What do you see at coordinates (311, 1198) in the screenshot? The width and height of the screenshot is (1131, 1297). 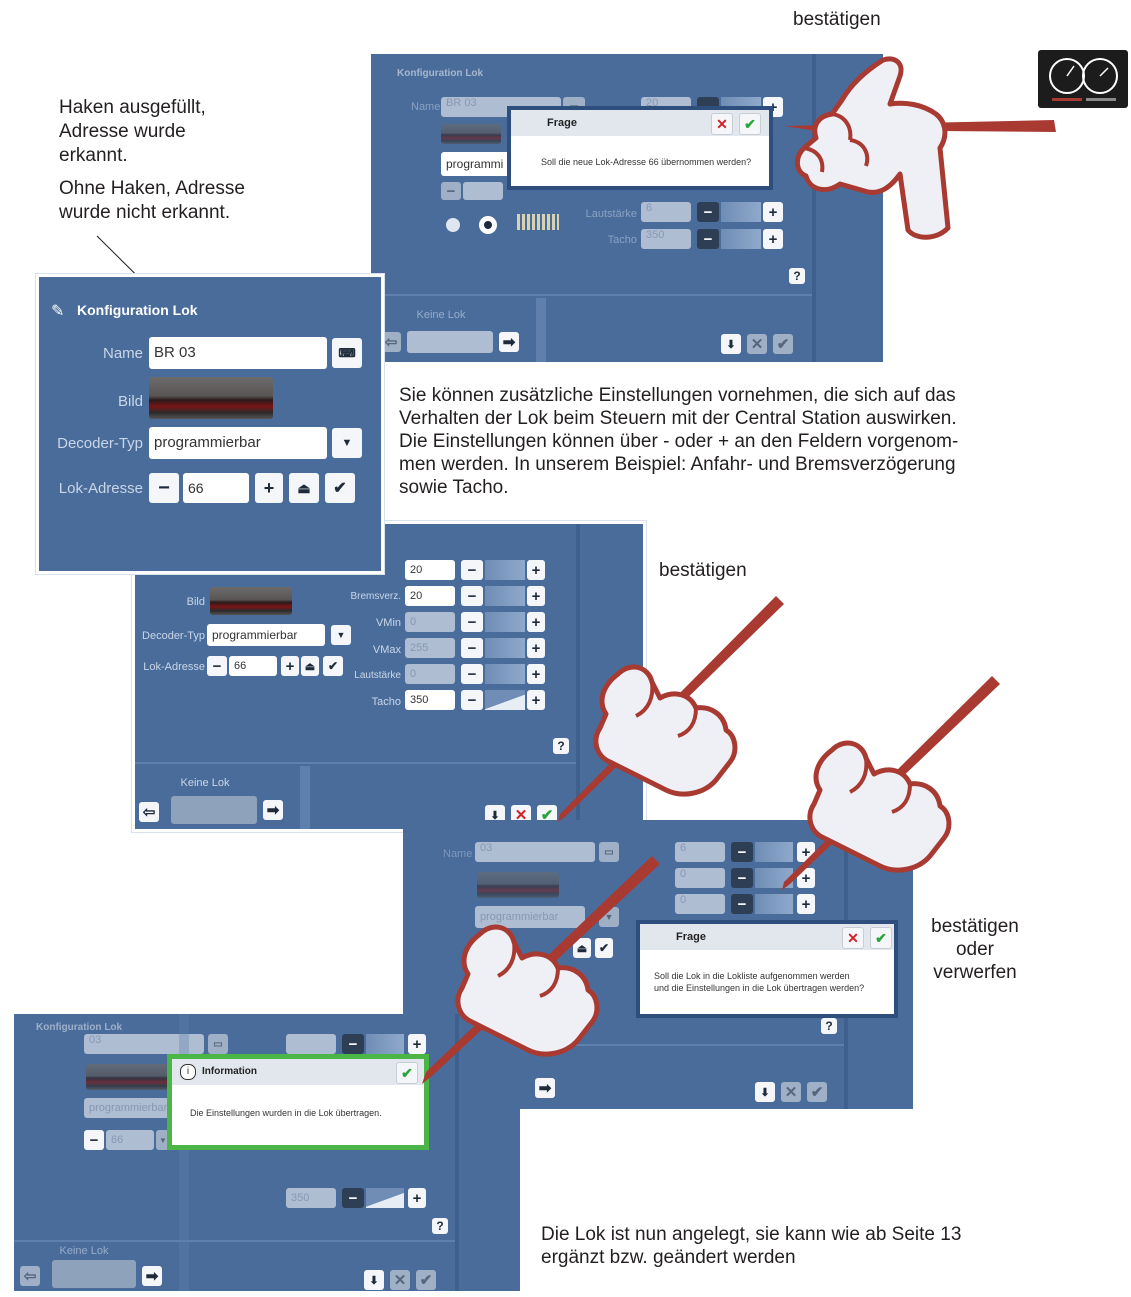 I see `tacho-field: 350` at bounding box center [311, 1198].